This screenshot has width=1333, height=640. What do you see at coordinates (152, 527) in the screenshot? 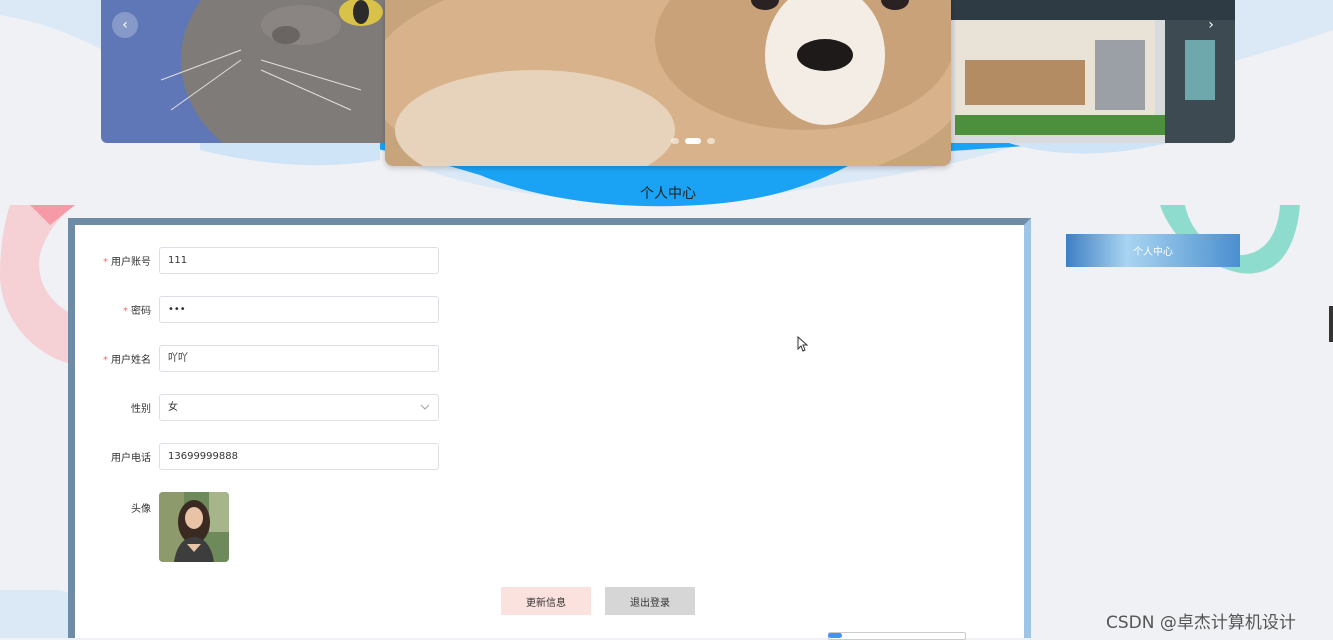
I see `form-row-avatar: 头像` at bounding box center [152, 527].